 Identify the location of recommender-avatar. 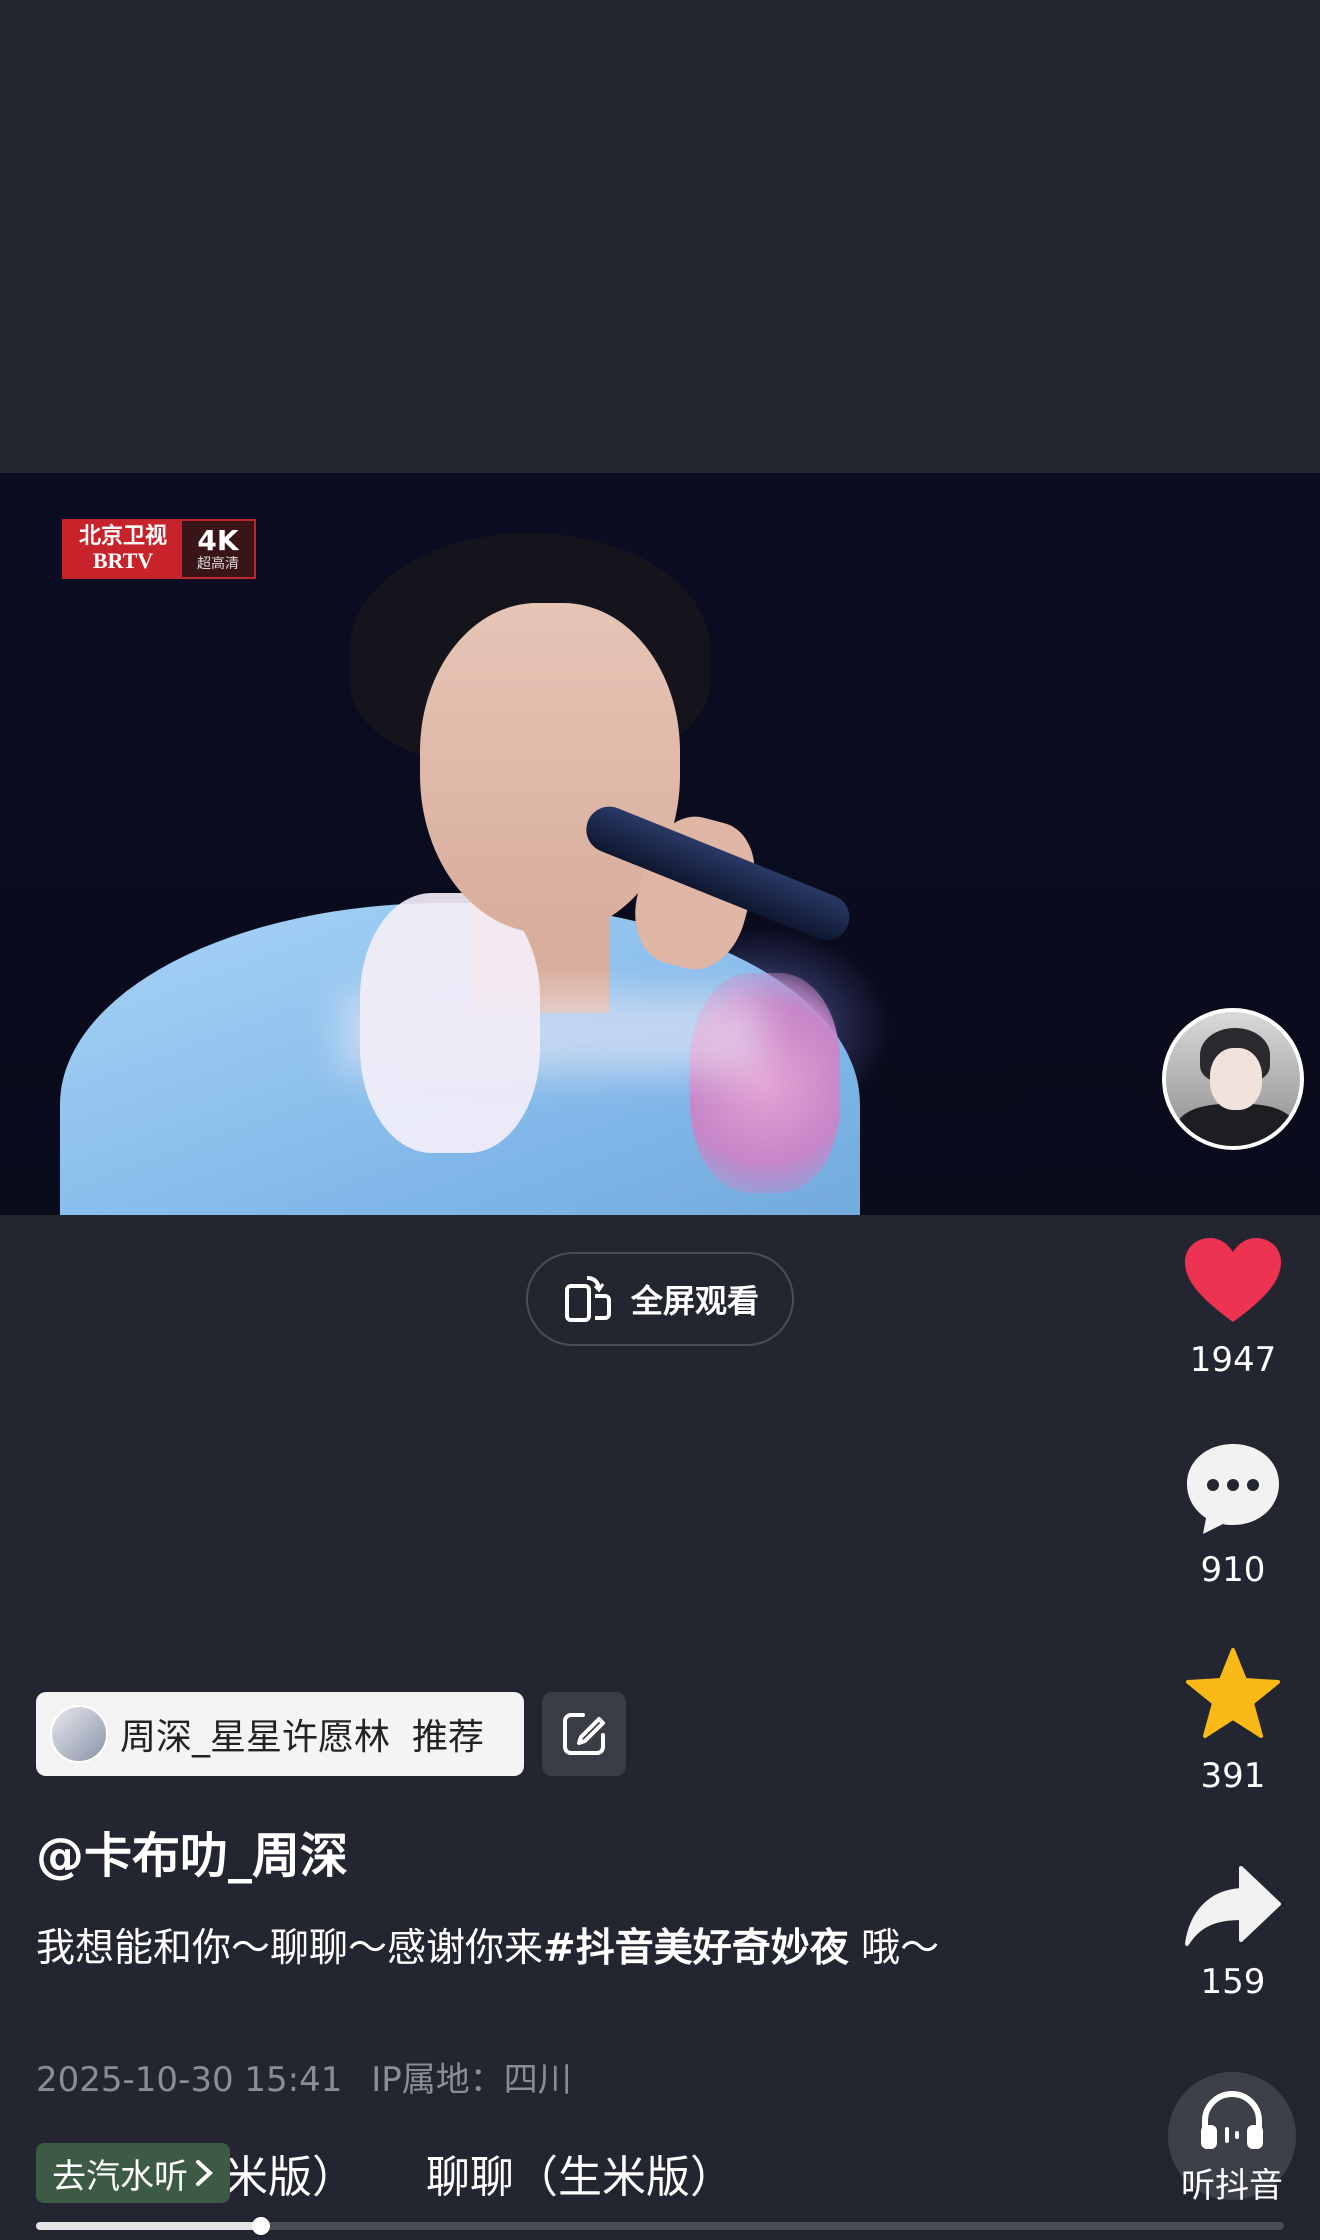
(79, 1734).